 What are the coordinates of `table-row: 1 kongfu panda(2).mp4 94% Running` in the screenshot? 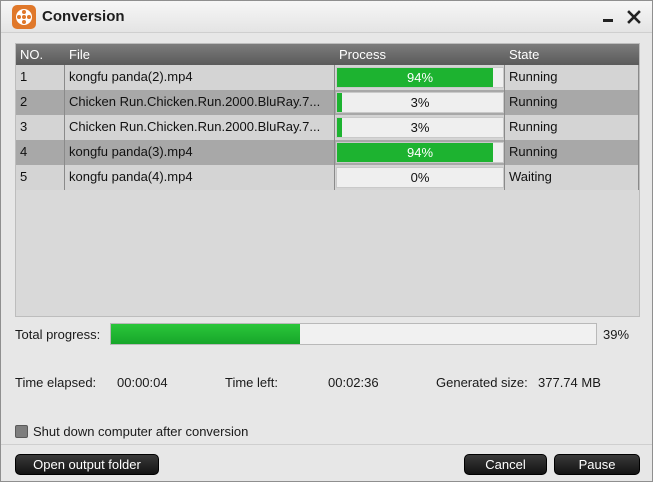 It's located at (327, 77).